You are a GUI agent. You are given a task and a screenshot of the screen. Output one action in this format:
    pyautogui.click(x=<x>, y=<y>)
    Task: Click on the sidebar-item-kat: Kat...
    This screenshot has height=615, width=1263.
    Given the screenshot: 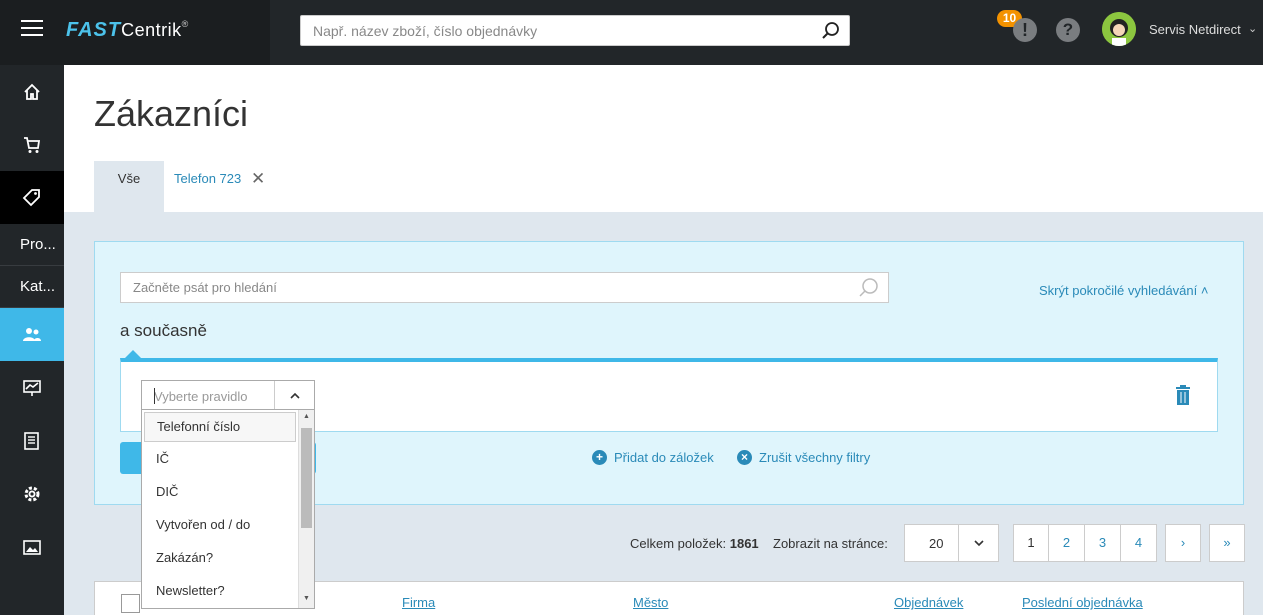 What is the action you would take?
    pyautogui.click(x=32, y=287)
    